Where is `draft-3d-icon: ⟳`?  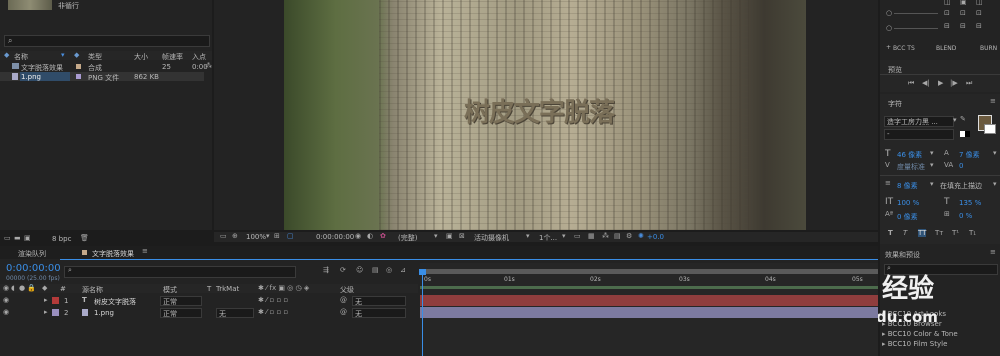 draft-3d-icon: ⟳ is located at coordinates (343, 270).